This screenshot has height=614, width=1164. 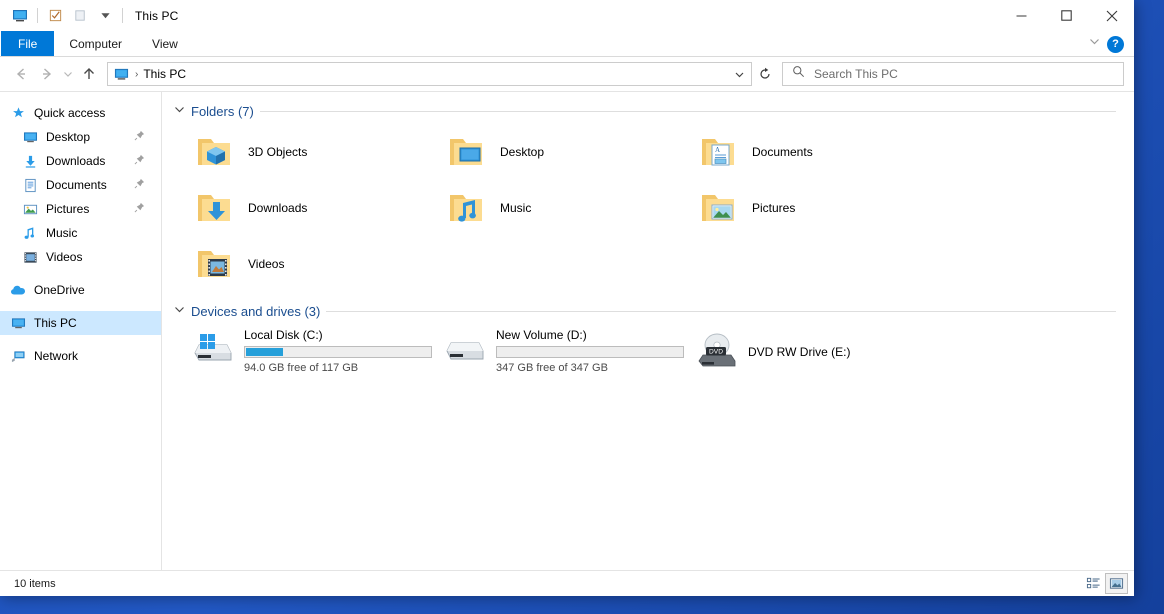 I want to click on recent-locations-chevron, so click(x=68, y=74).